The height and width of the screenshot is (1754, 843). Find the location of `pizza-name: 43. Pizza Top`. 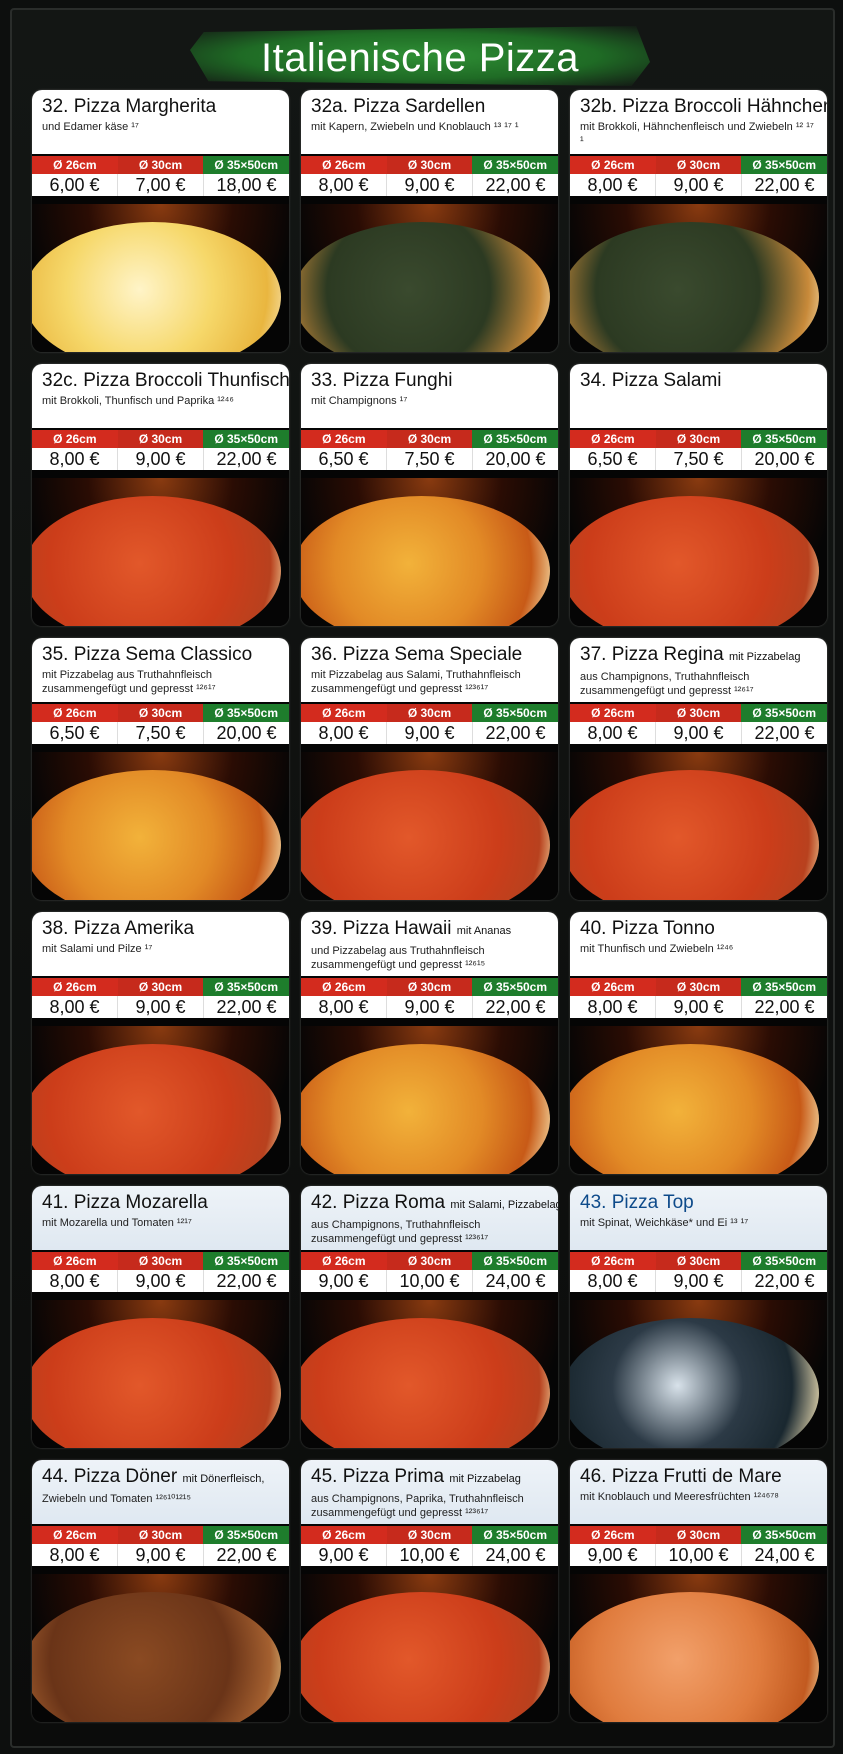

pizza-name: 43. Pizza Top is located at coordinates (699, 1203).